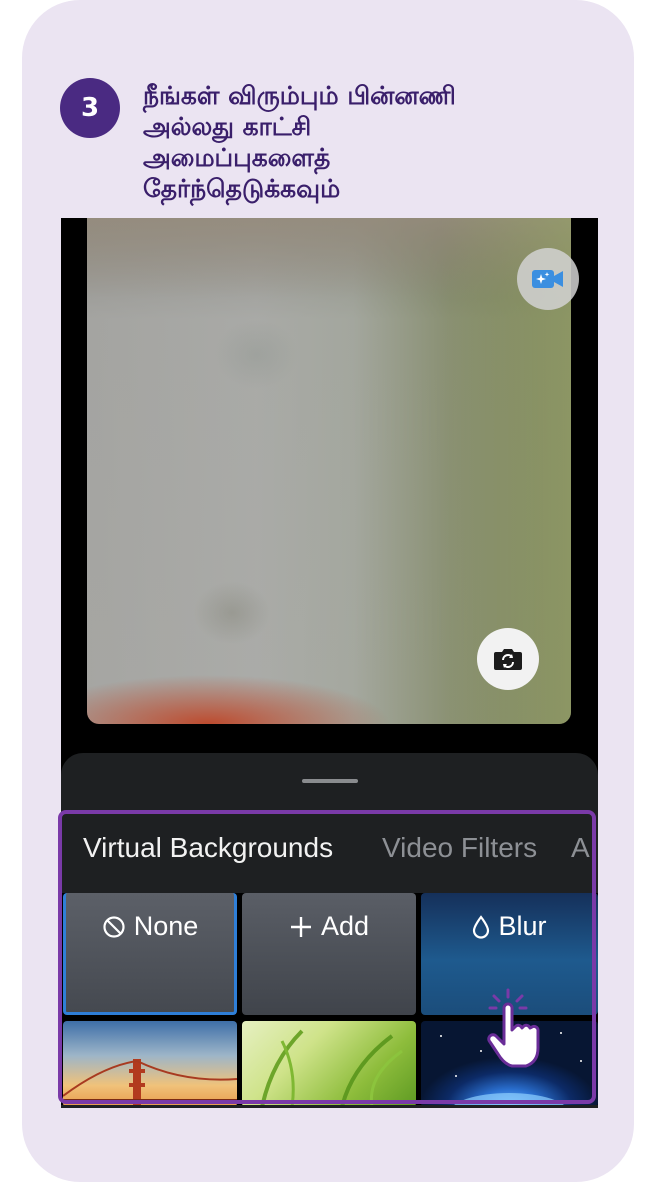 This screenshot has width=645, height=1184. What do you see at coordinates (208, 848) in the screenshot?
I see `tab-virtual-backgrounds: Virtual Backgrounds` at bounding box center [208, 848].